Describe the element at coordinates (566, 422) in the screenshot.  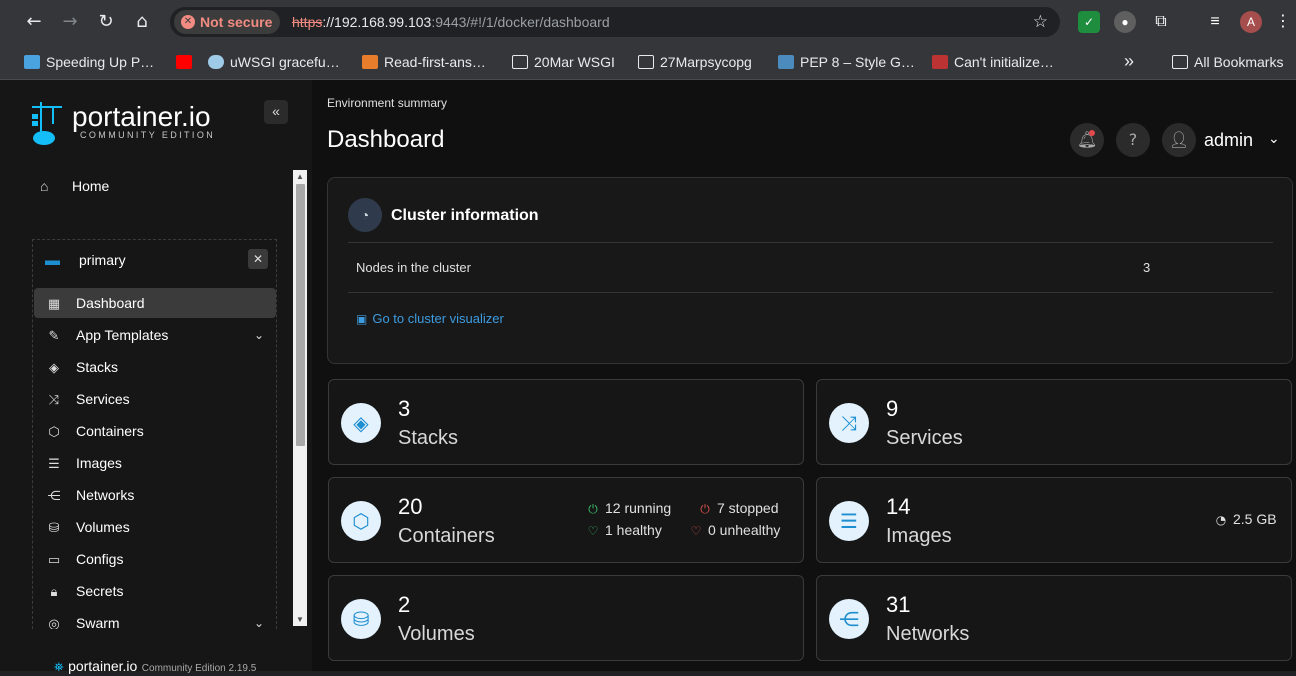
I see `stacks-card: ◈ 3 Stacks` at that location.